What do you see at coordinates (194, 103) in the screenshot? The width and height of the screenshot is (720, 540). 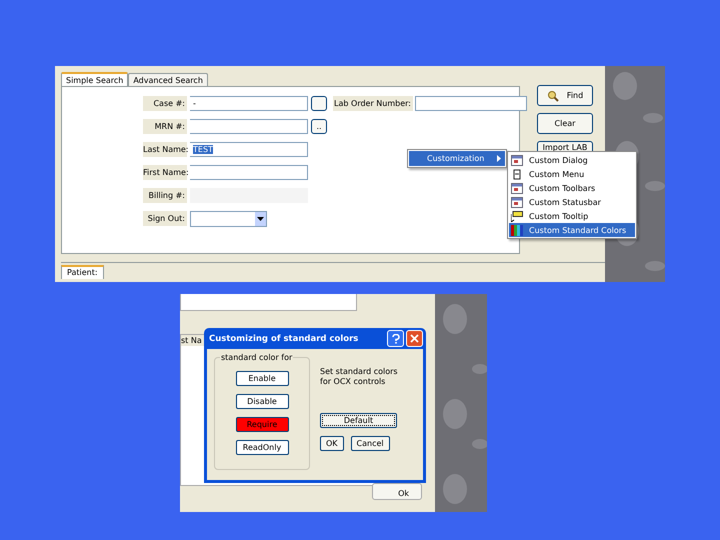 I see `field-value: -` at bounding box center [194, 103].